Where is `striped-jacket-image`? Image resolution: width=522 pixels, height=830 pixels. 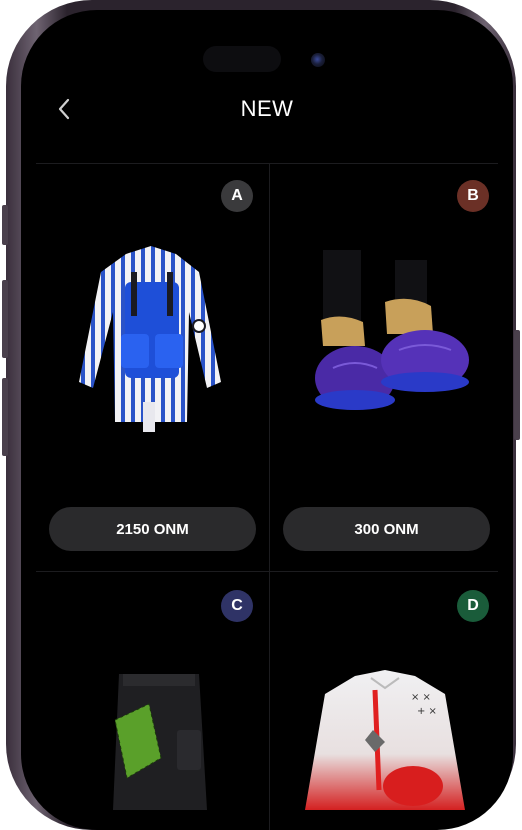 striped-jacket-image is located at coordinates (150, 339).